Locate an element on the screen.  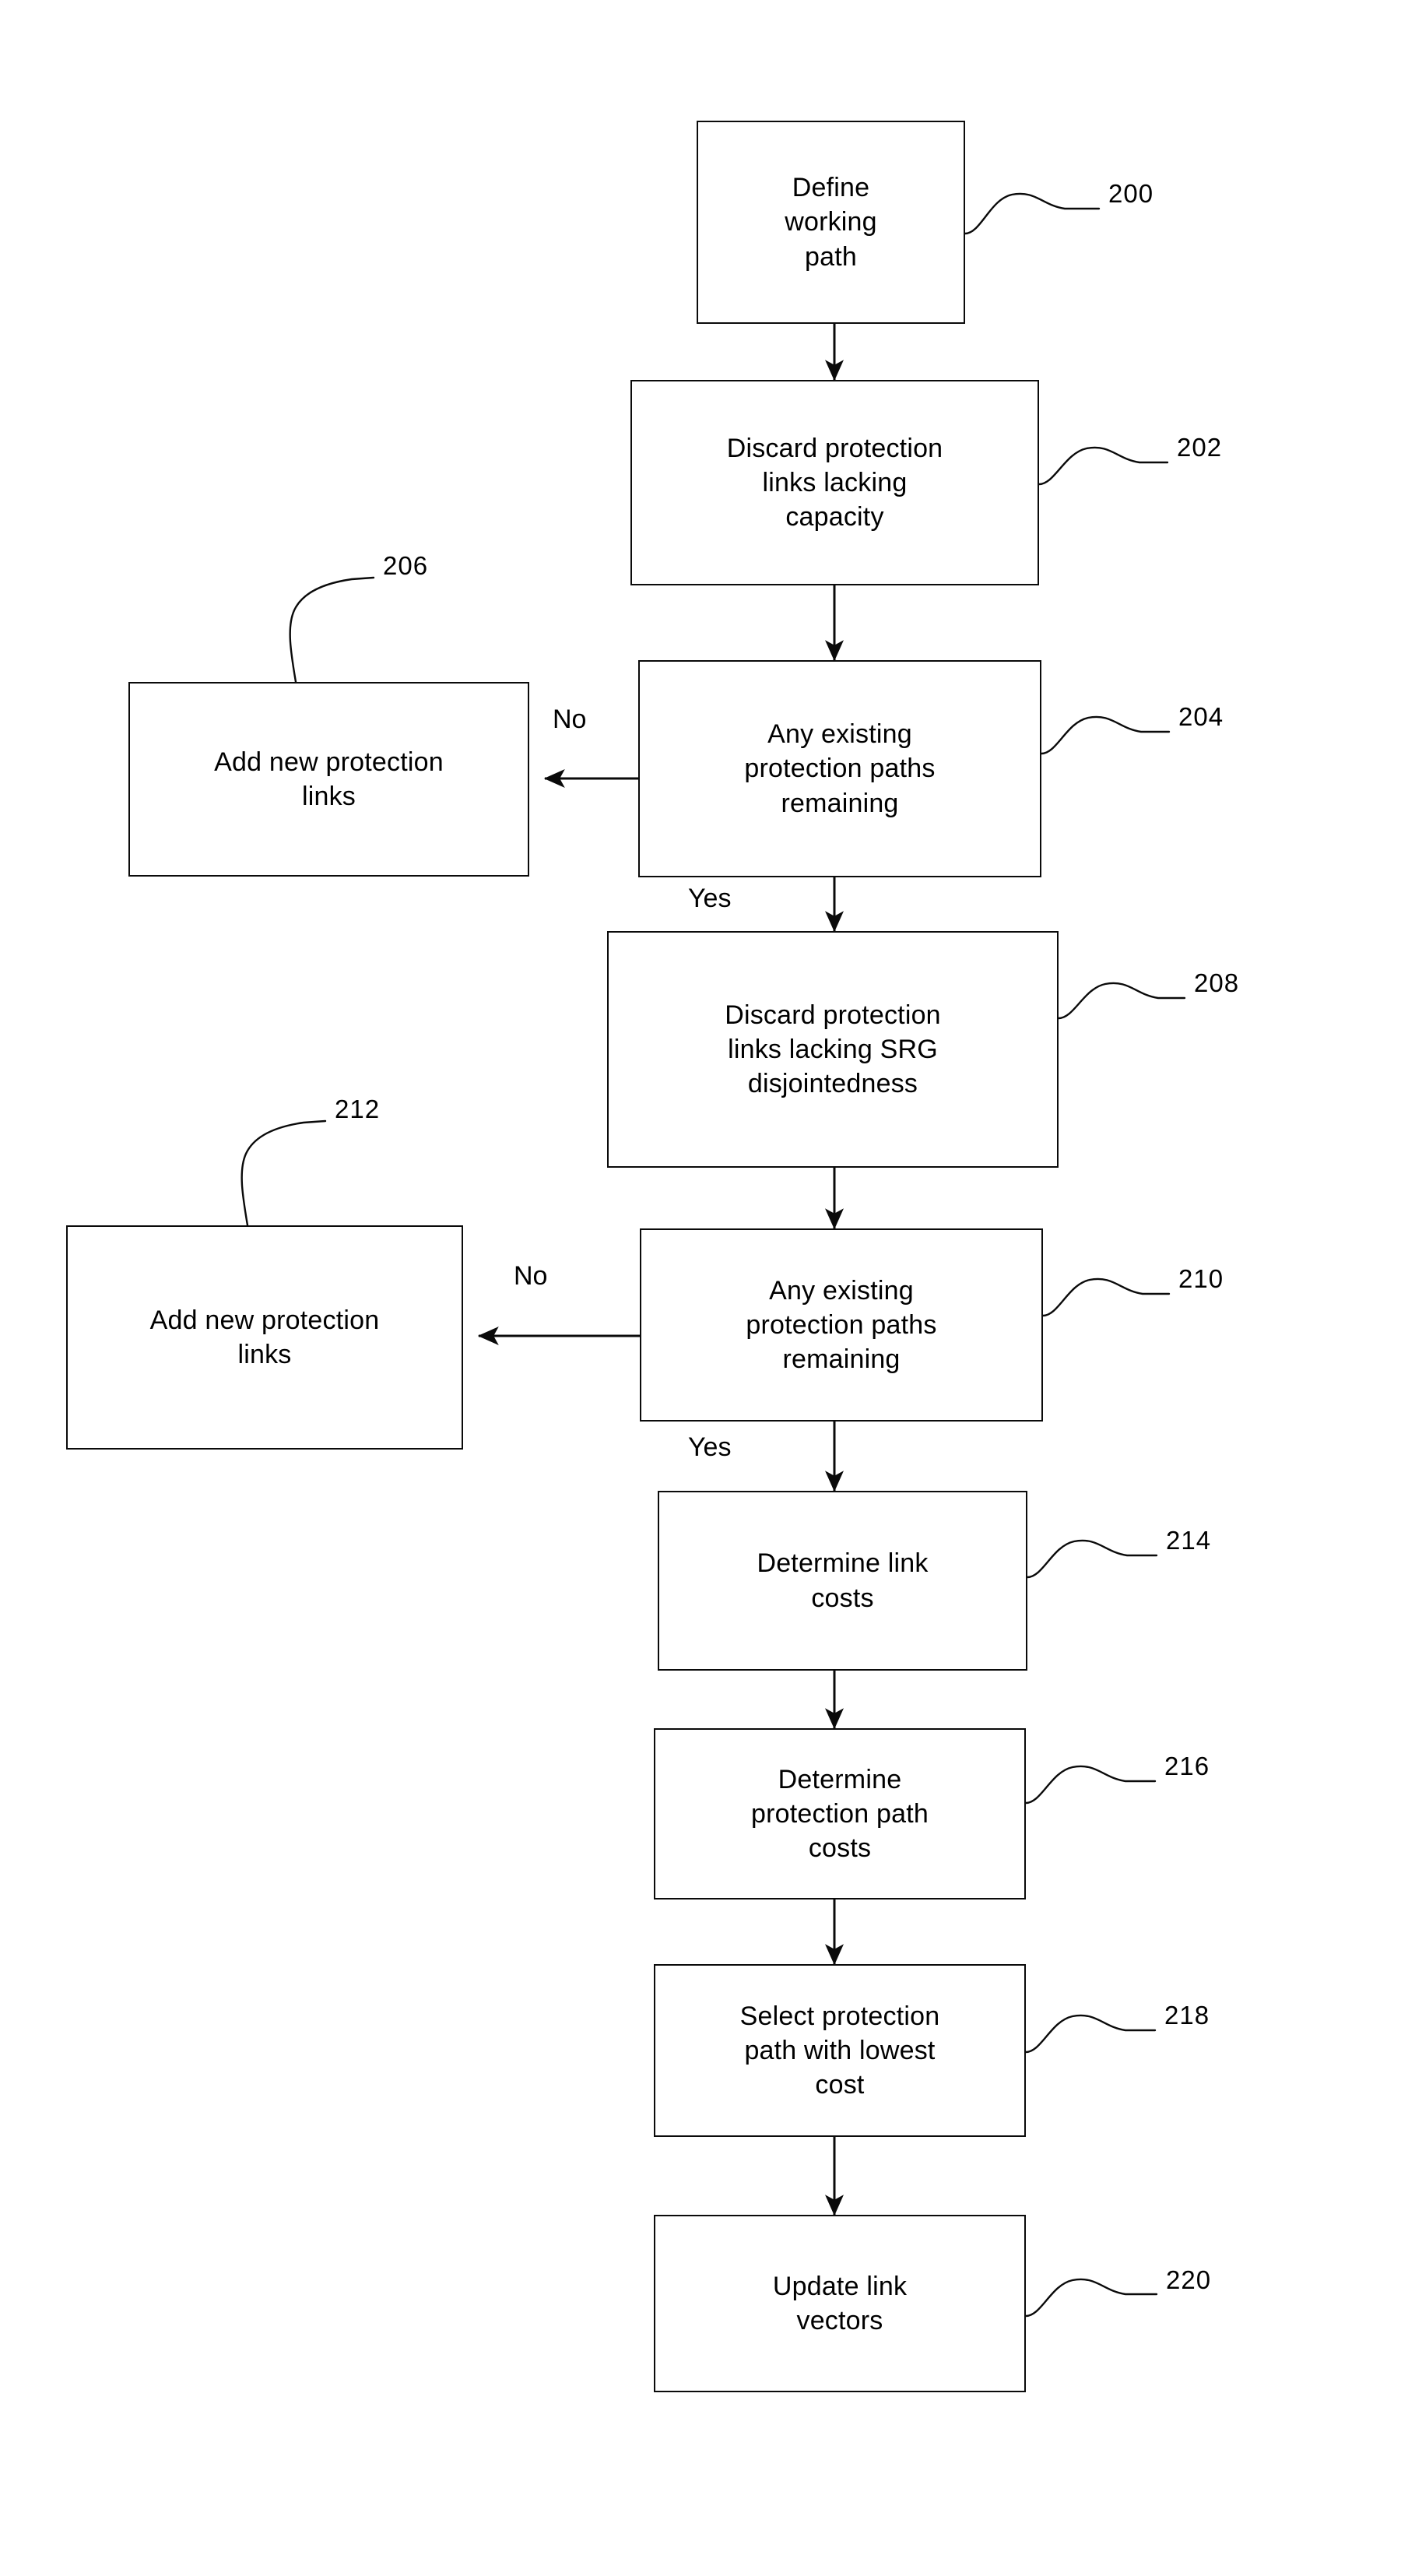
reference-numeral-208: 208 is located at coordinates (1217, 983).